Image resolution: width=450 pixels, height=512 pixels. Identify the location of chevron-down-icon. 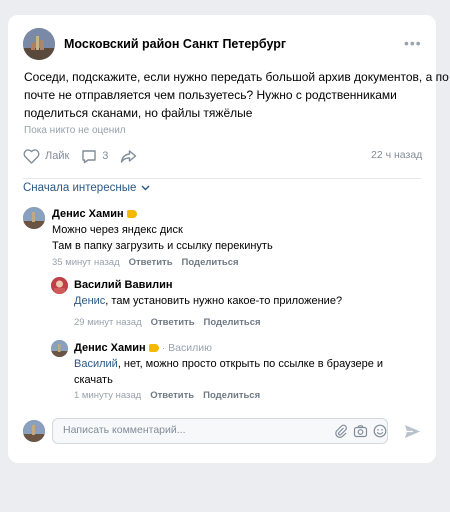
(145, 188).